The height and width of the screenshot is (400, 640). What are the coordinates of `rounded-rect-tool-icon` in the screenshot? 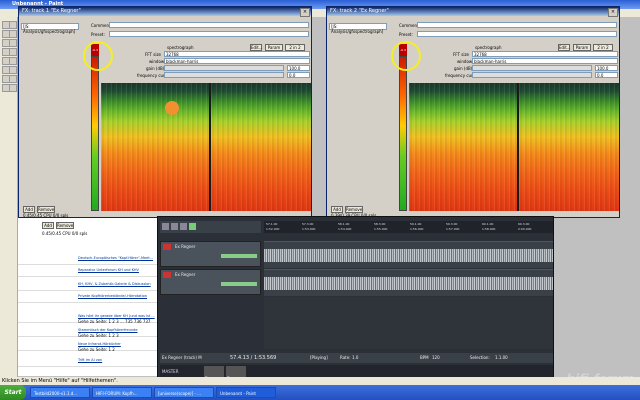 It's located at (13, 88).